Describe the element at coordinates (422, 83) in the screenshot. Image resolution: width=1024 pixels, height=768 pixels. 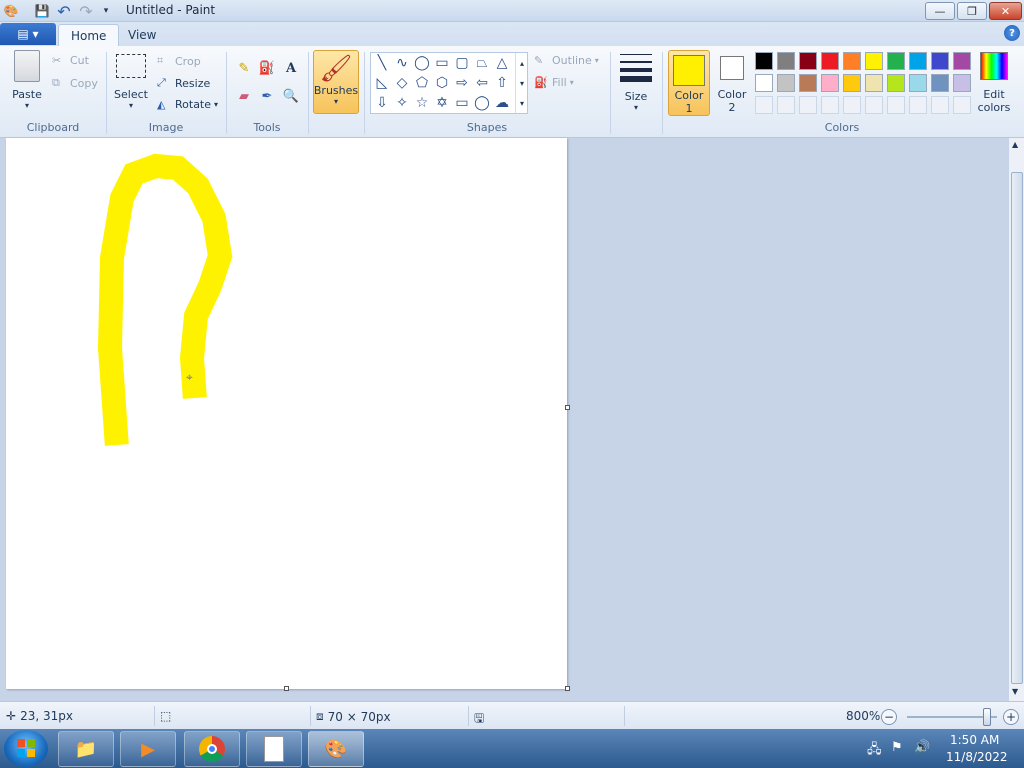
I see `pentagon-shape-icon: ⬠` at that location.